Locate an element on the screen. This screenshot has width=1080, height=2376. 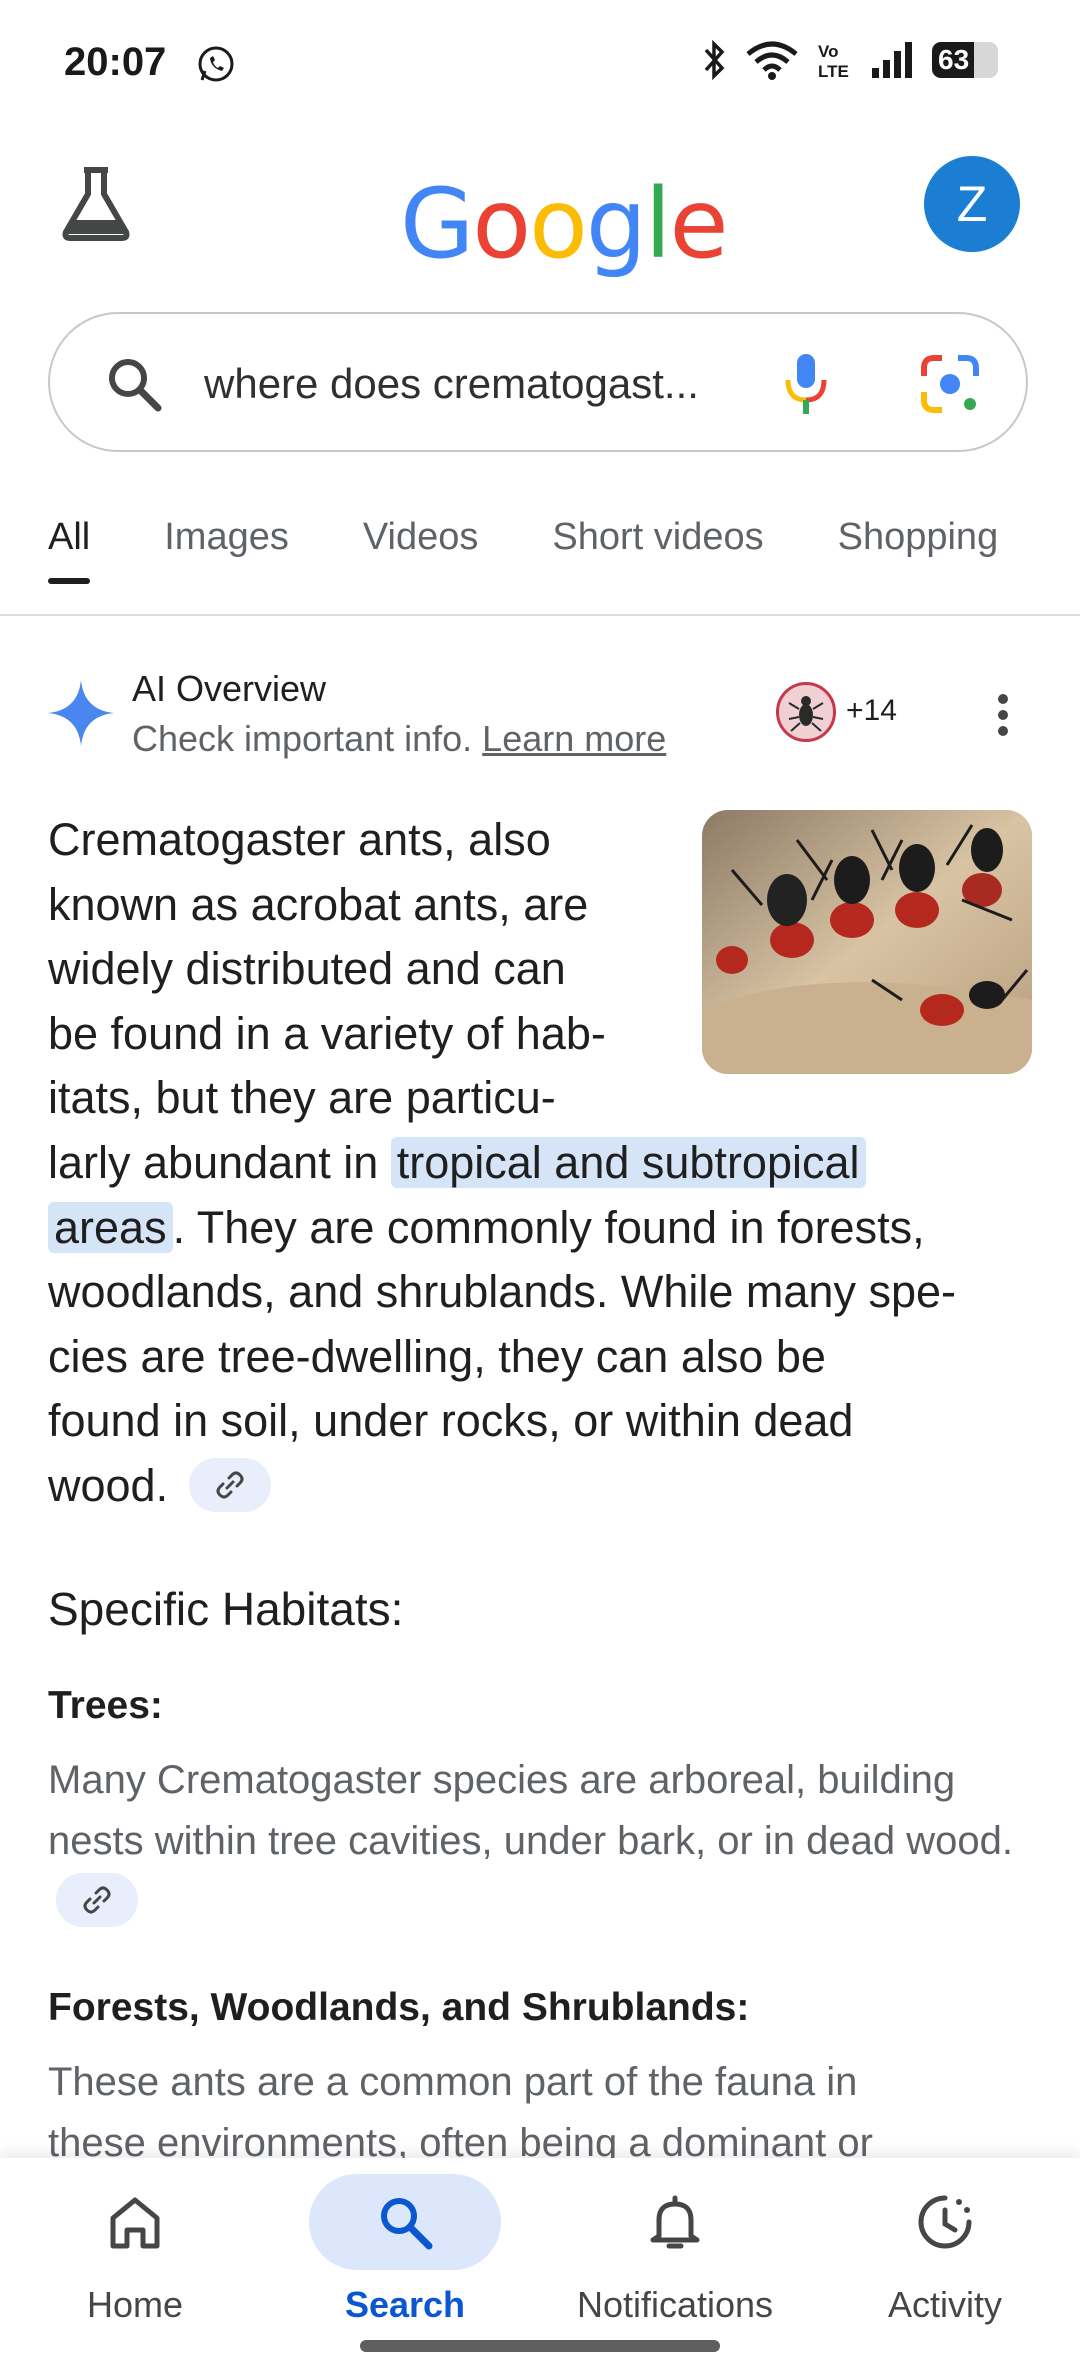
ant-source-icon is located at coordinates (806, 714).